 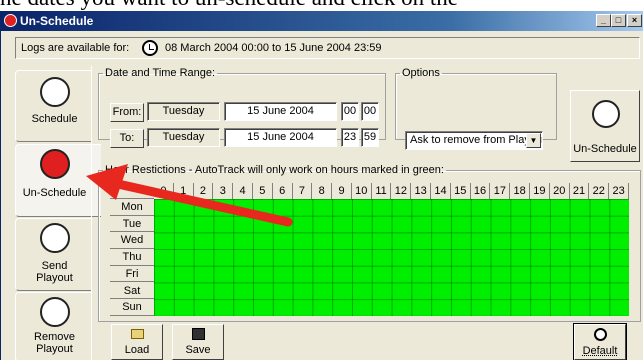 What do you see at coordinates (198, 334) in the screenshot?
I see `floppy-disk-icon` at bounding box center [198, 334].